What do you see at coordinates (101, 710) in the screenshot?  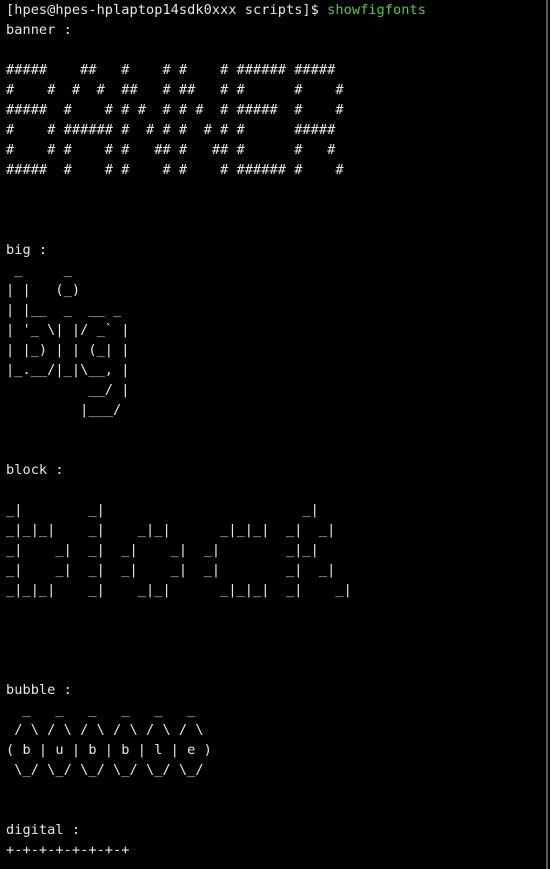 I see `bubble-art-line: _ _ _ _ _ _` at bounding box center [101, 710].